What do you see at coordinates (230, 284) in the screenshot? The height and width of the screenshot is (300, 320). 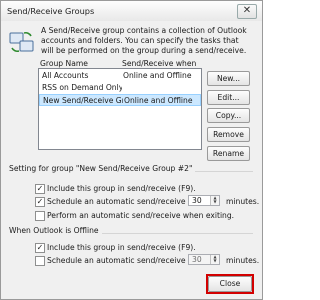 I see `close-button: Close` at bounding box center [230, 284].